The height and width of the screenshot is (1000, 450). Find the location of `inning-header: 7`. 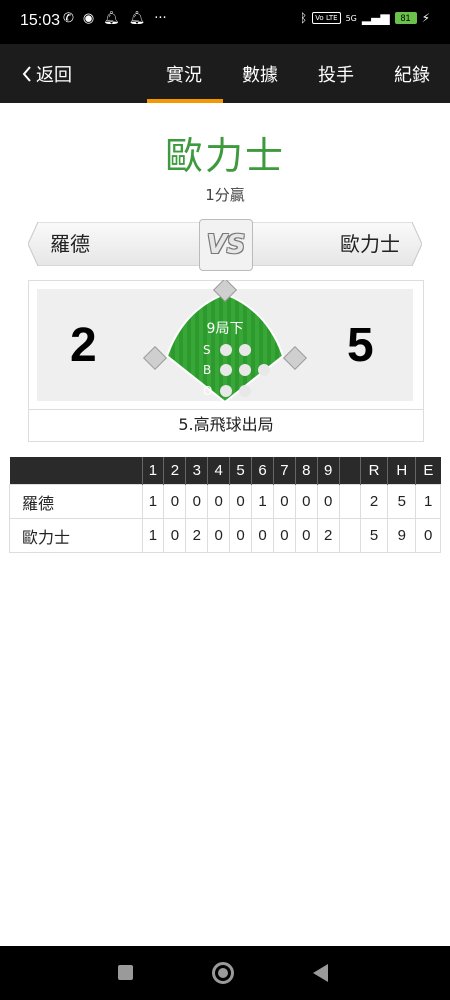

inning-header: 7 is located at coordinates (284, 471).